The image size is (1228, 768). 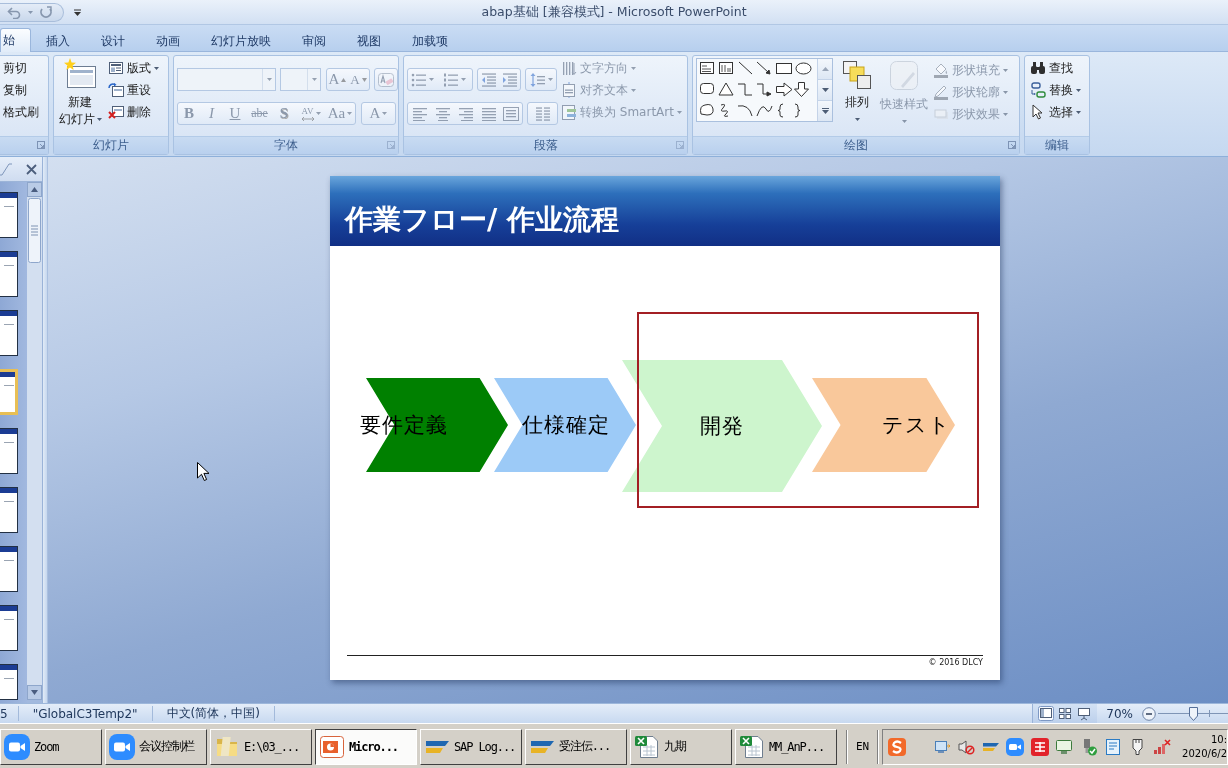 I want to click on scroll-down-button, so click(x=825, y=90).